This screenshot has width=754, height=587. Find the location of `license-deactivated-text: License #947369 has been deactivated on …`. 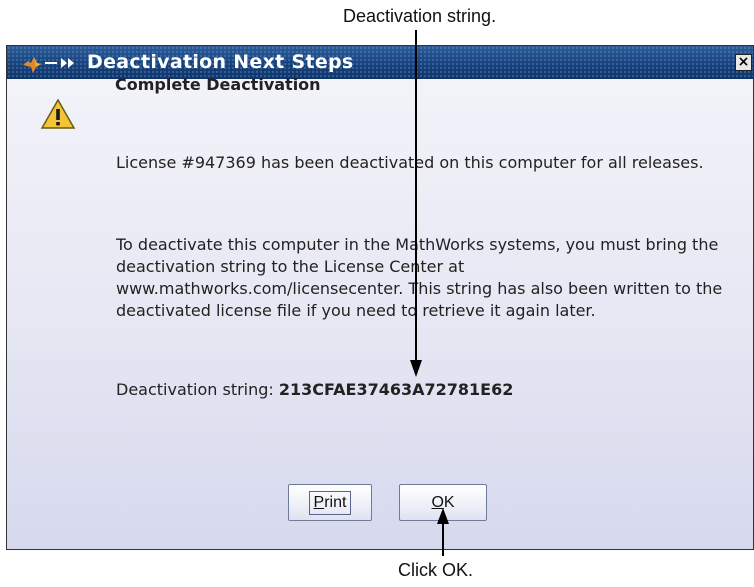

license-deactivated-text: License #947369 has been deactivated on … is located at coordinates (410, 162).